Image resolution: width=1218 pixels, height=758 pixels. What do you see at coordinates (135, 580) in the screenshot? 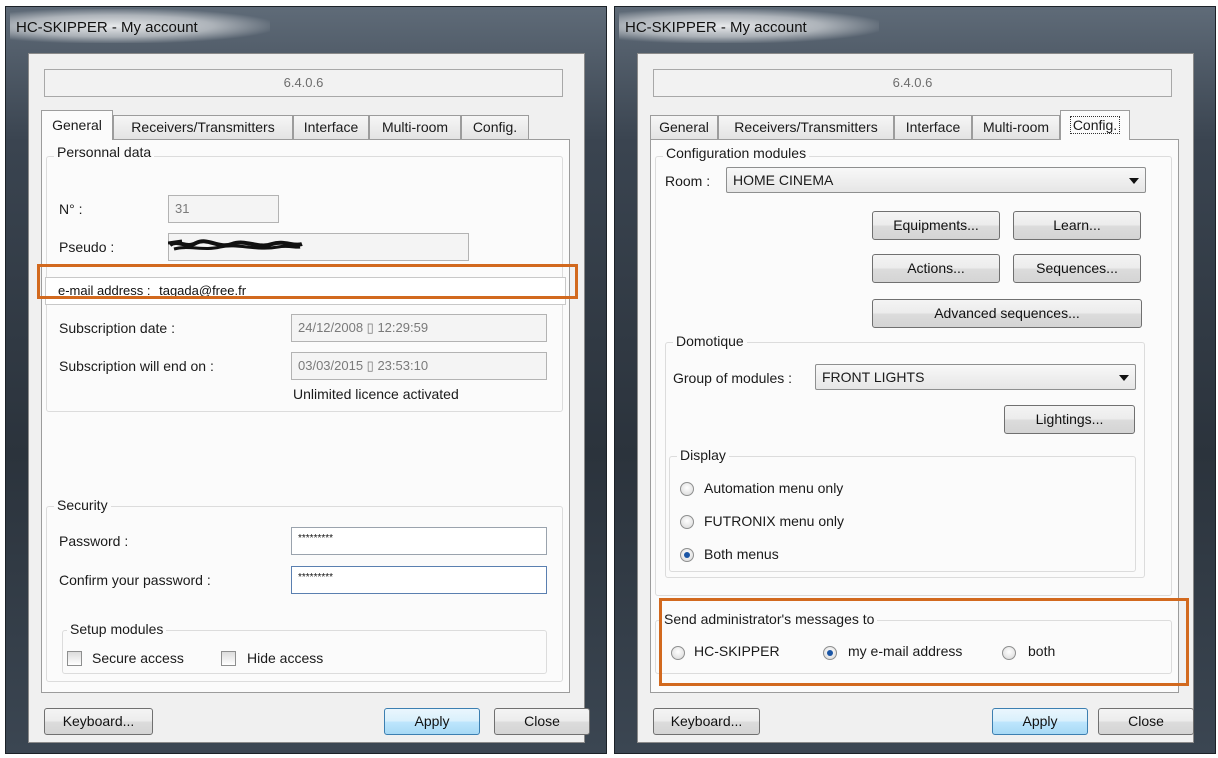
I see `confirm-password-label: Confirm your password :` at bounding box center [135, 580].